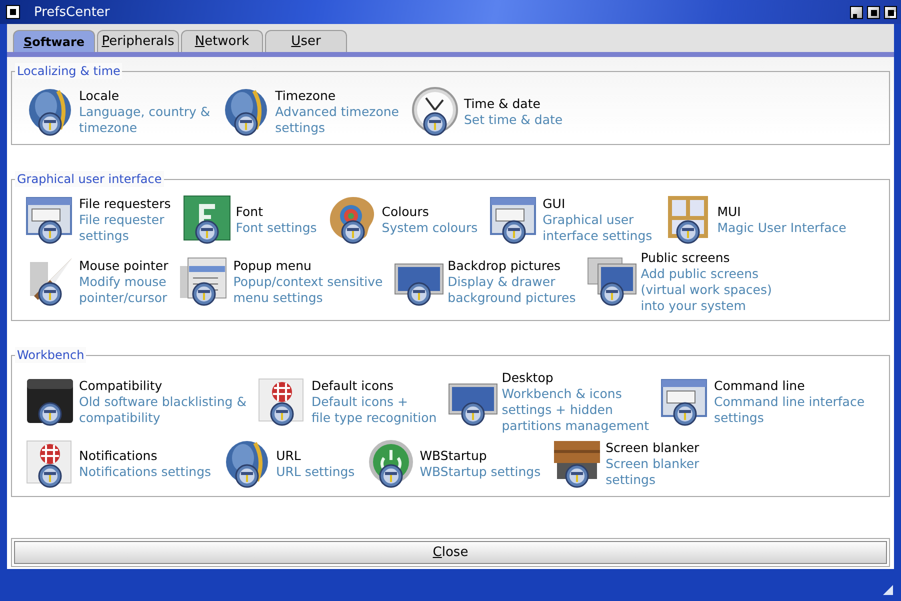  What do you see at coordinates (13, 12) in the screenshot?
I see `close-button` at bounding box center [13, 12].